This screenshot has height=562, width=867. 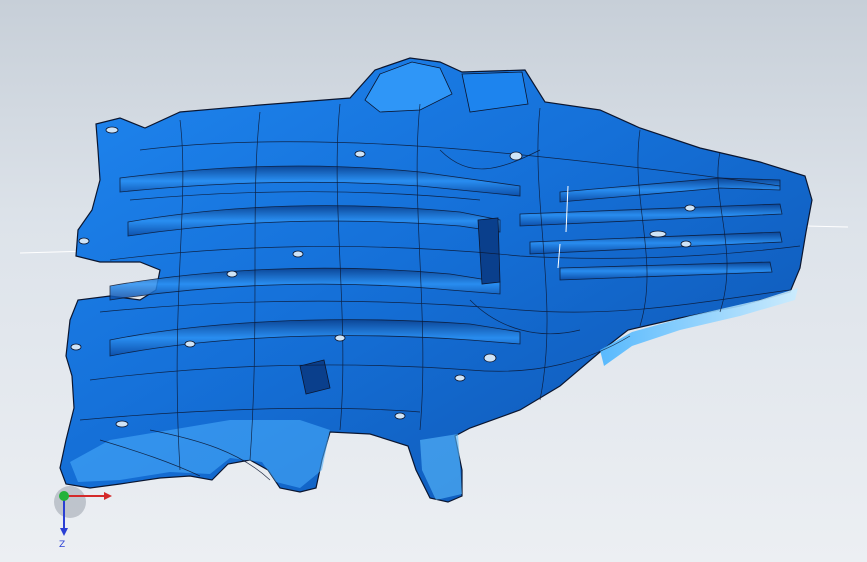 What do you see at coordinates (108, 496) in the screenshot?
I see `triad-x-arrow` at bounding box center [108, 496].